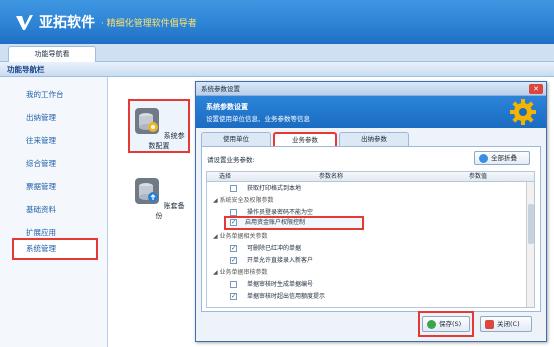  What do you see at coordinates (367, 248) in the screenshot?
I see `table-row: 可删除已红冲的单据` at bounding box center [367, 248].